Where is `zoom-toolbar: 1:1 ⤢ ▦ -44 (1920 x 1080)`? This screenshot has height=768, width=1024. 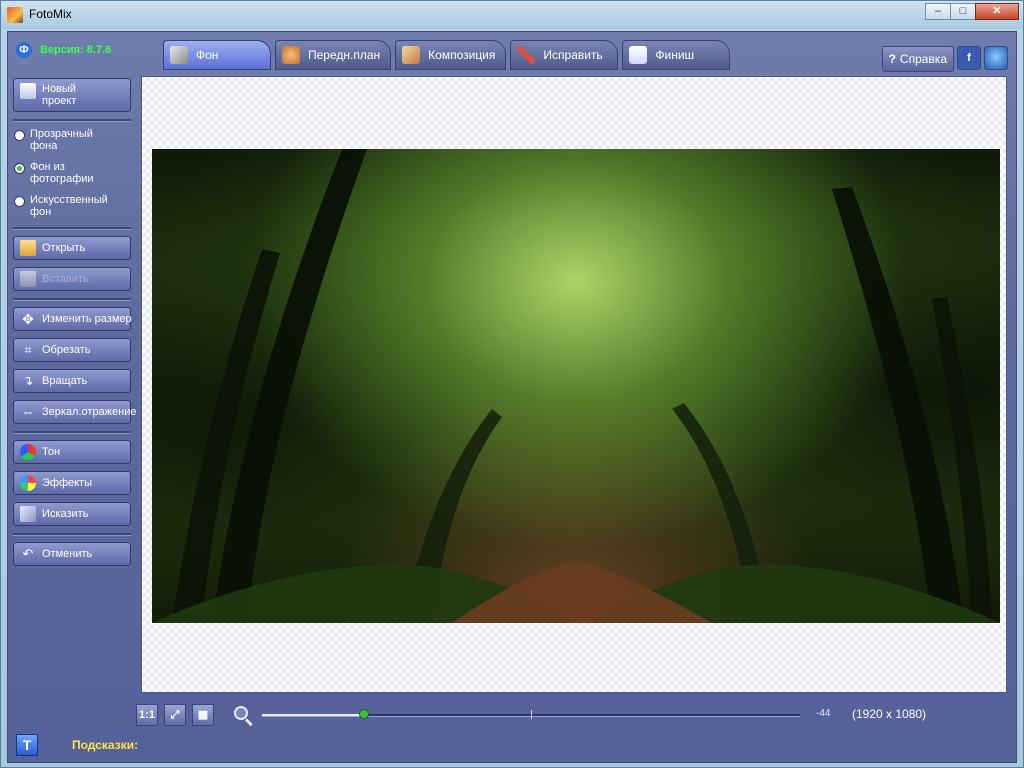 zoom-toolbar: 1:1 ⤢ ▦ -44 (1920 x 1080) is located at coordinates (571, 717).